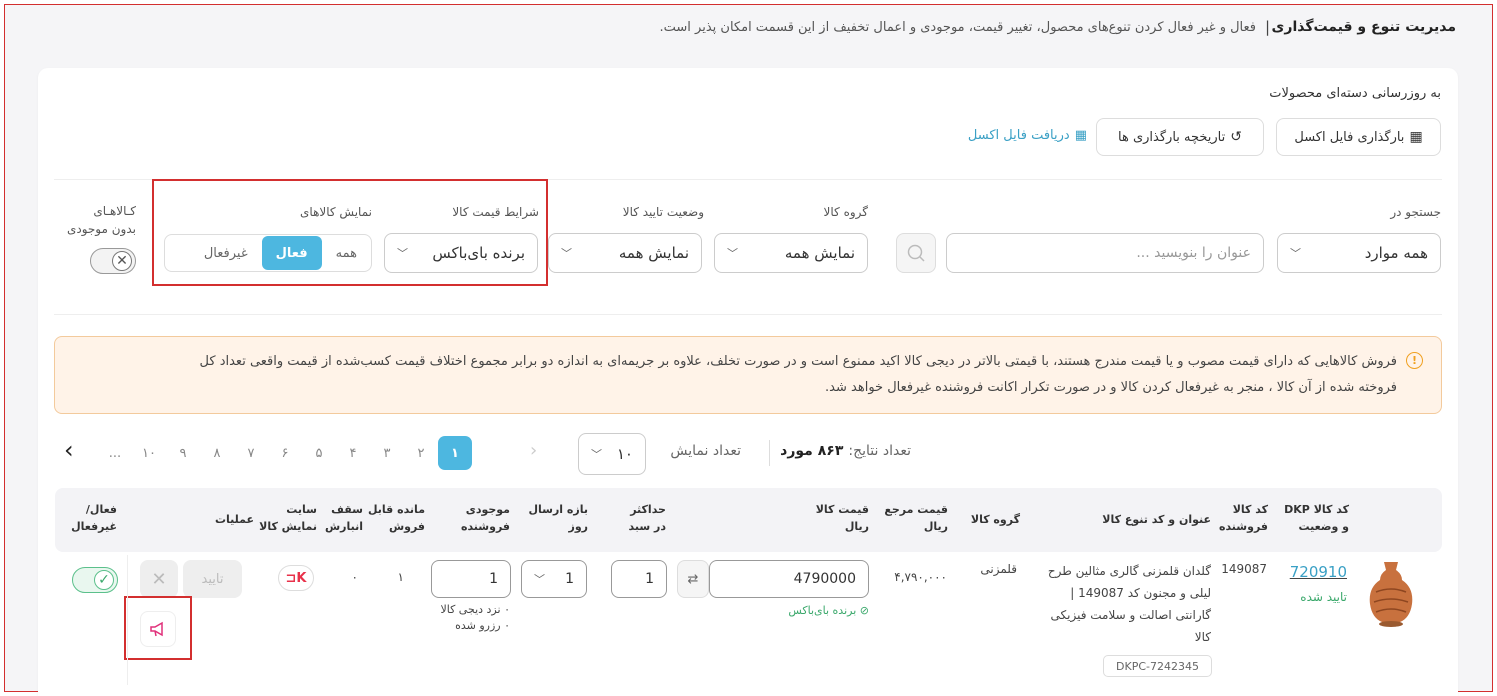 This screenshot has height=696, width=1497. What do you see at coordinates (663, 212) in the screenshot?
I see `approval-status-label: وضعیت تایید کالا` at bounding box center [663, 212].